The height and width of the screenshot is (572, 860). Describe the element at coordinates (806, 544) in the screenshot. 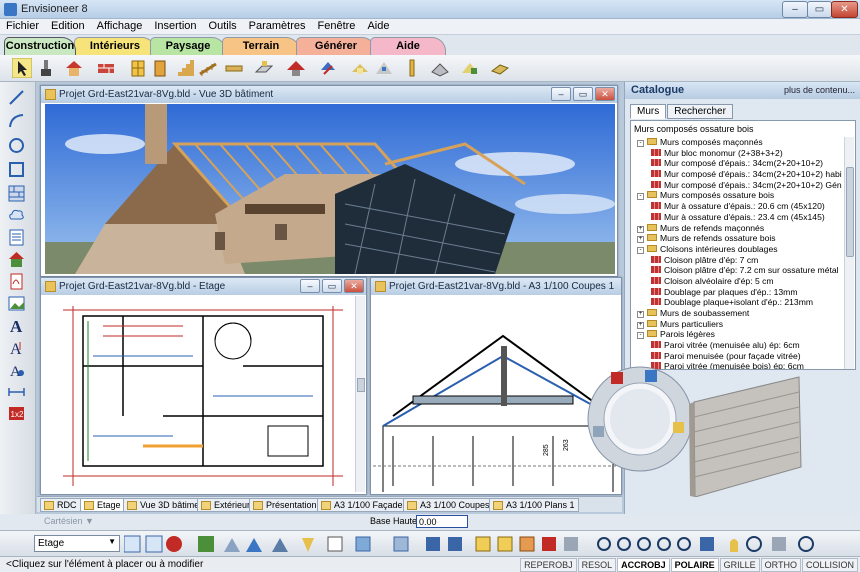

I see `refresh-icon` at that location.